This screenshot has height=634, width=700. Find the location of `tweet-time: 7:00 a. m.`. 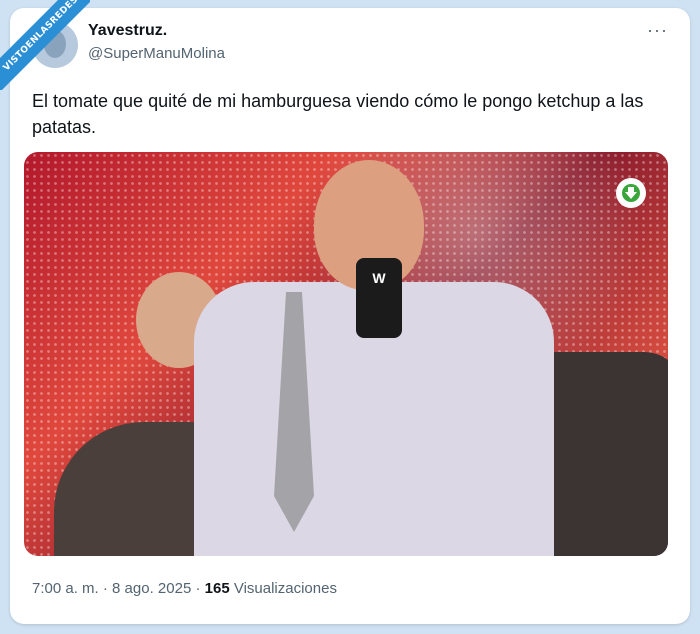

tweet-time: 7:00 a. m. is located at coordinates (65, 588).